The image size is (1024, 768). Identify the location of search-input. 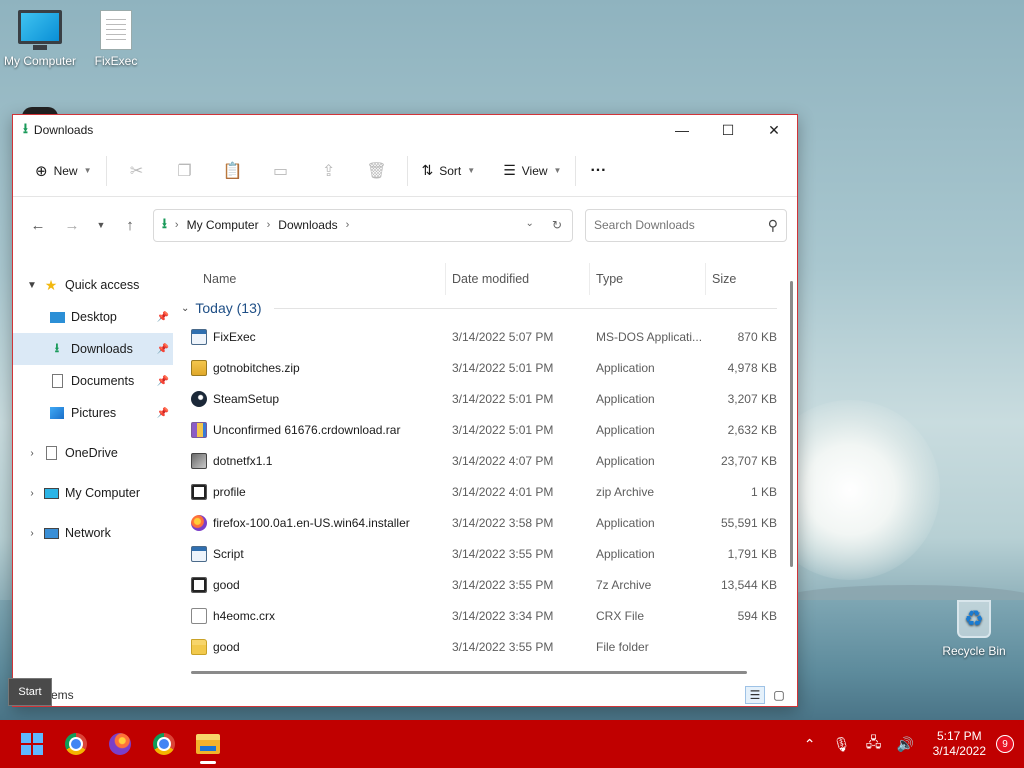
(674, 225).